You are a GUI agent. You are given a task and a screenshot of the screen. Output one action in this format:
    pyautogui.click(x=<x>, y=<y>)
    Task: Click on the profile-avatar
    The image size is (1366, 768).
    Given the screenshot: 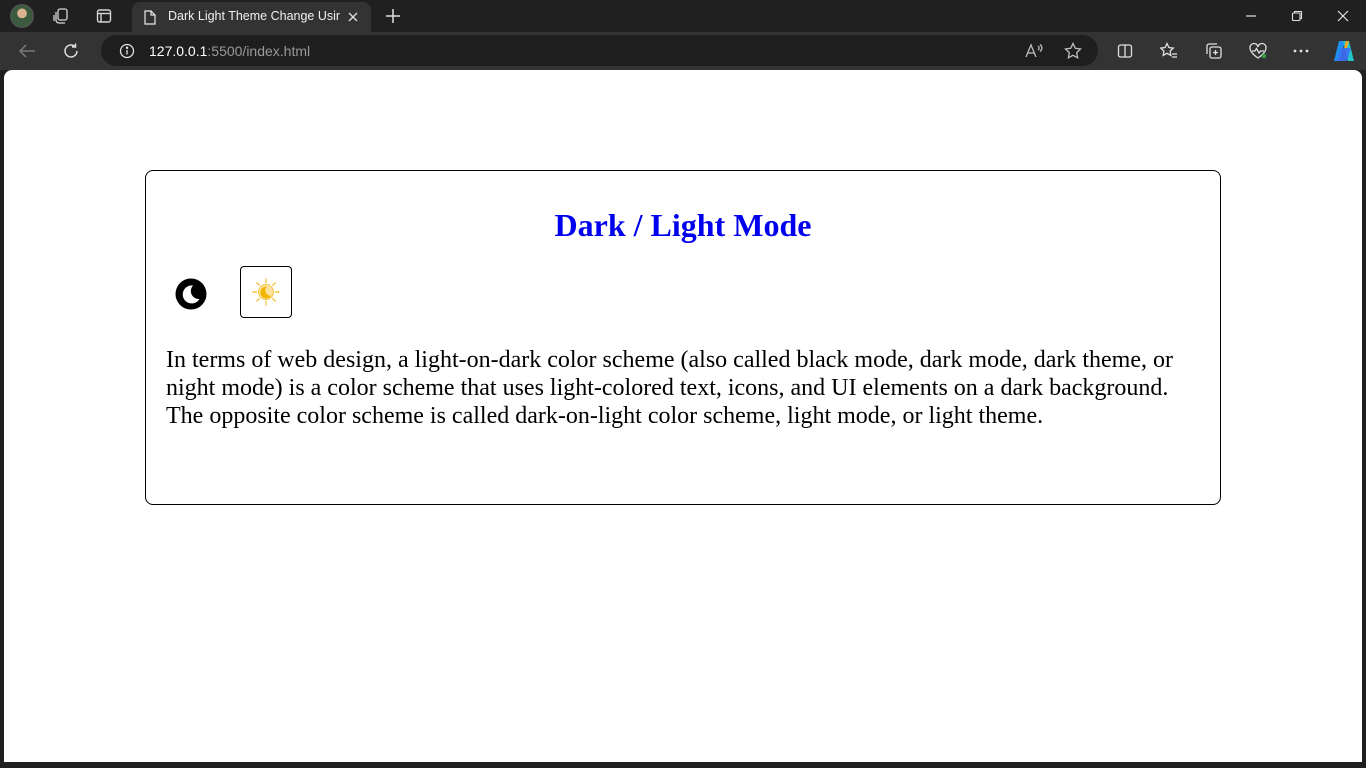 What is the action you would take?
    pyautogui.click(x=22, y=16)
    